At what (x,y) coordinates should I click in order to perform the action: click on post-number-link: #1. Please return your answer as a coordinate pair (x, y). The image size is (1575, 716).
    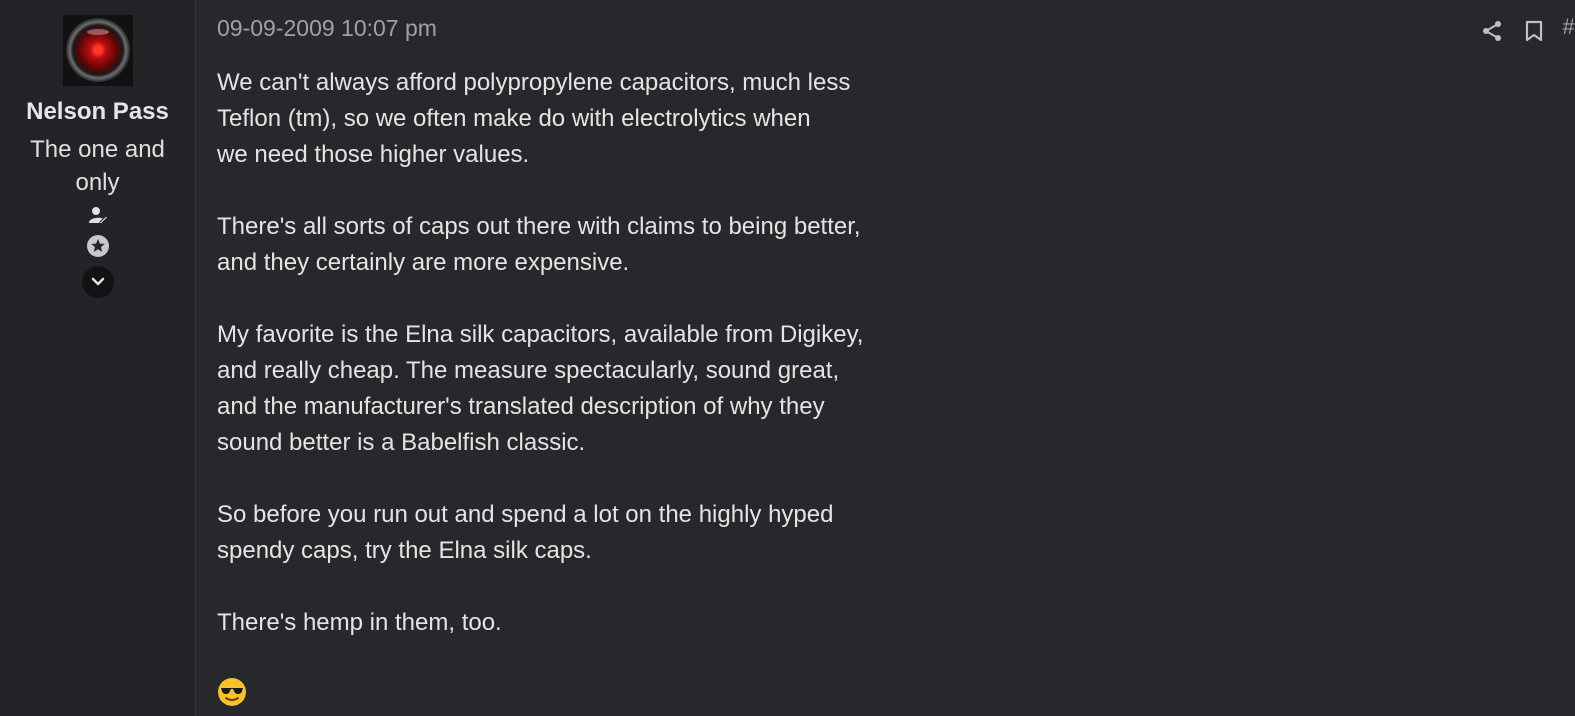
    Looking at the image, I should click on (1569, 27).